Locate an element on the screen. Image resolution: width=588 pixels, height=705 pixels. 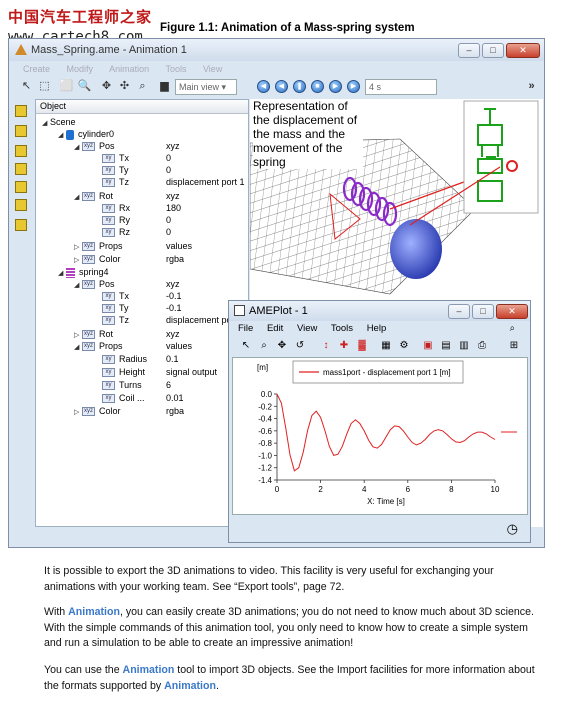
rewind-button: ◀ is located at coordinates (263, 86).